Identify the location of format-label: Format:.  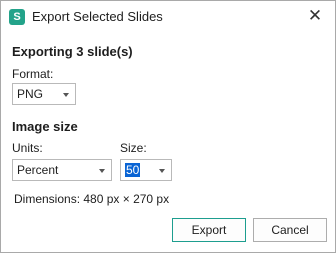
(33, 74).